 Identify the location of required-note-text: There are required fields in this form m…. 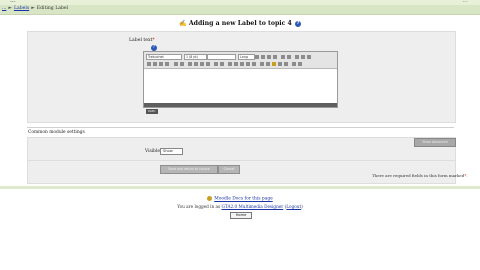
(418, 175).